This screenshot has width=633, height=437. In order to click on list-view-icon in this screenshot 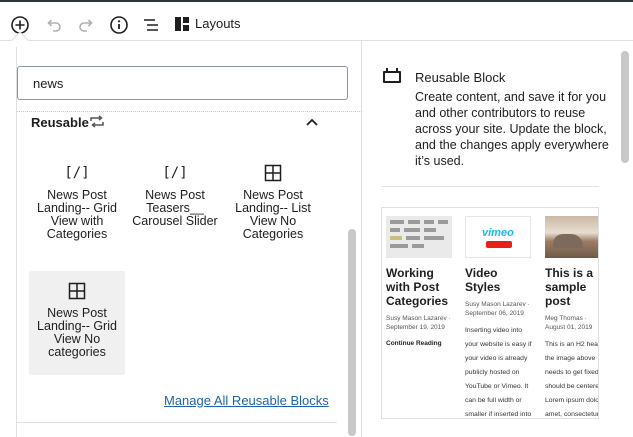, I will do `click(151, 25)`.